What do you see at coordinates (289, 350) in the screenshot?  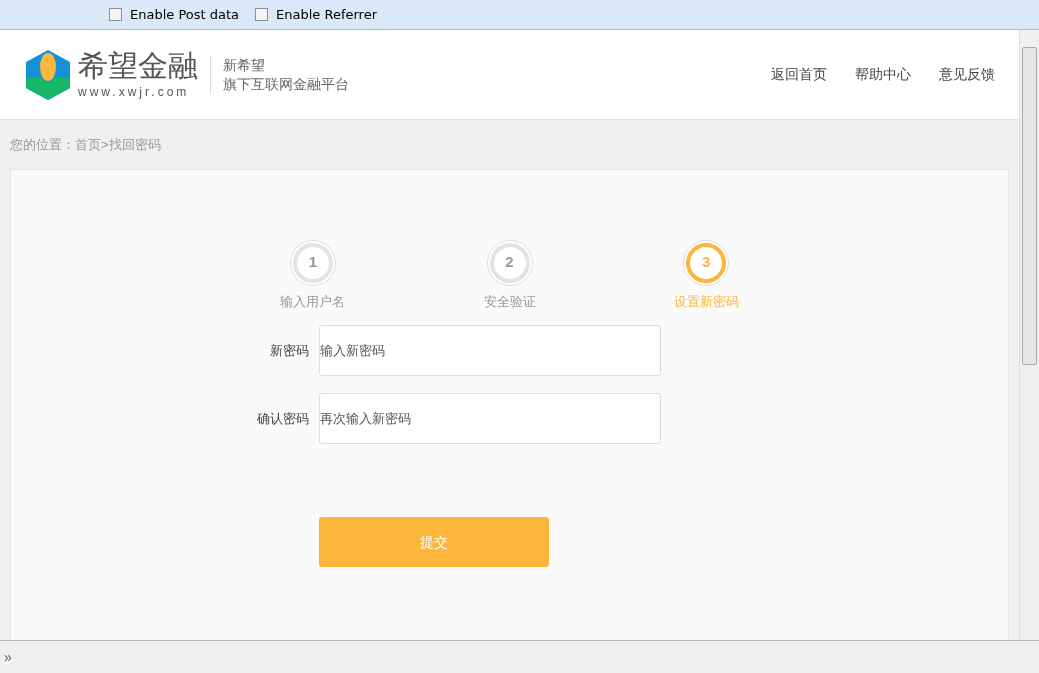 I see `field-label: 新密码` at bounding box center [289, 350].